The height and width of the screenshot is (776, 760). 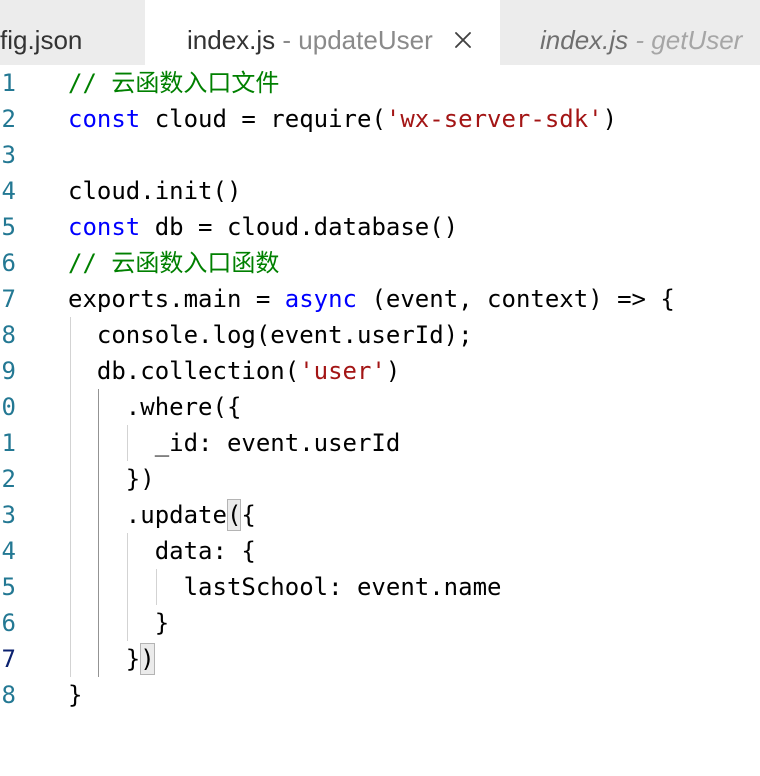 I want to click on code-token: console.log(event.userId);, so click(x=270, y=335).